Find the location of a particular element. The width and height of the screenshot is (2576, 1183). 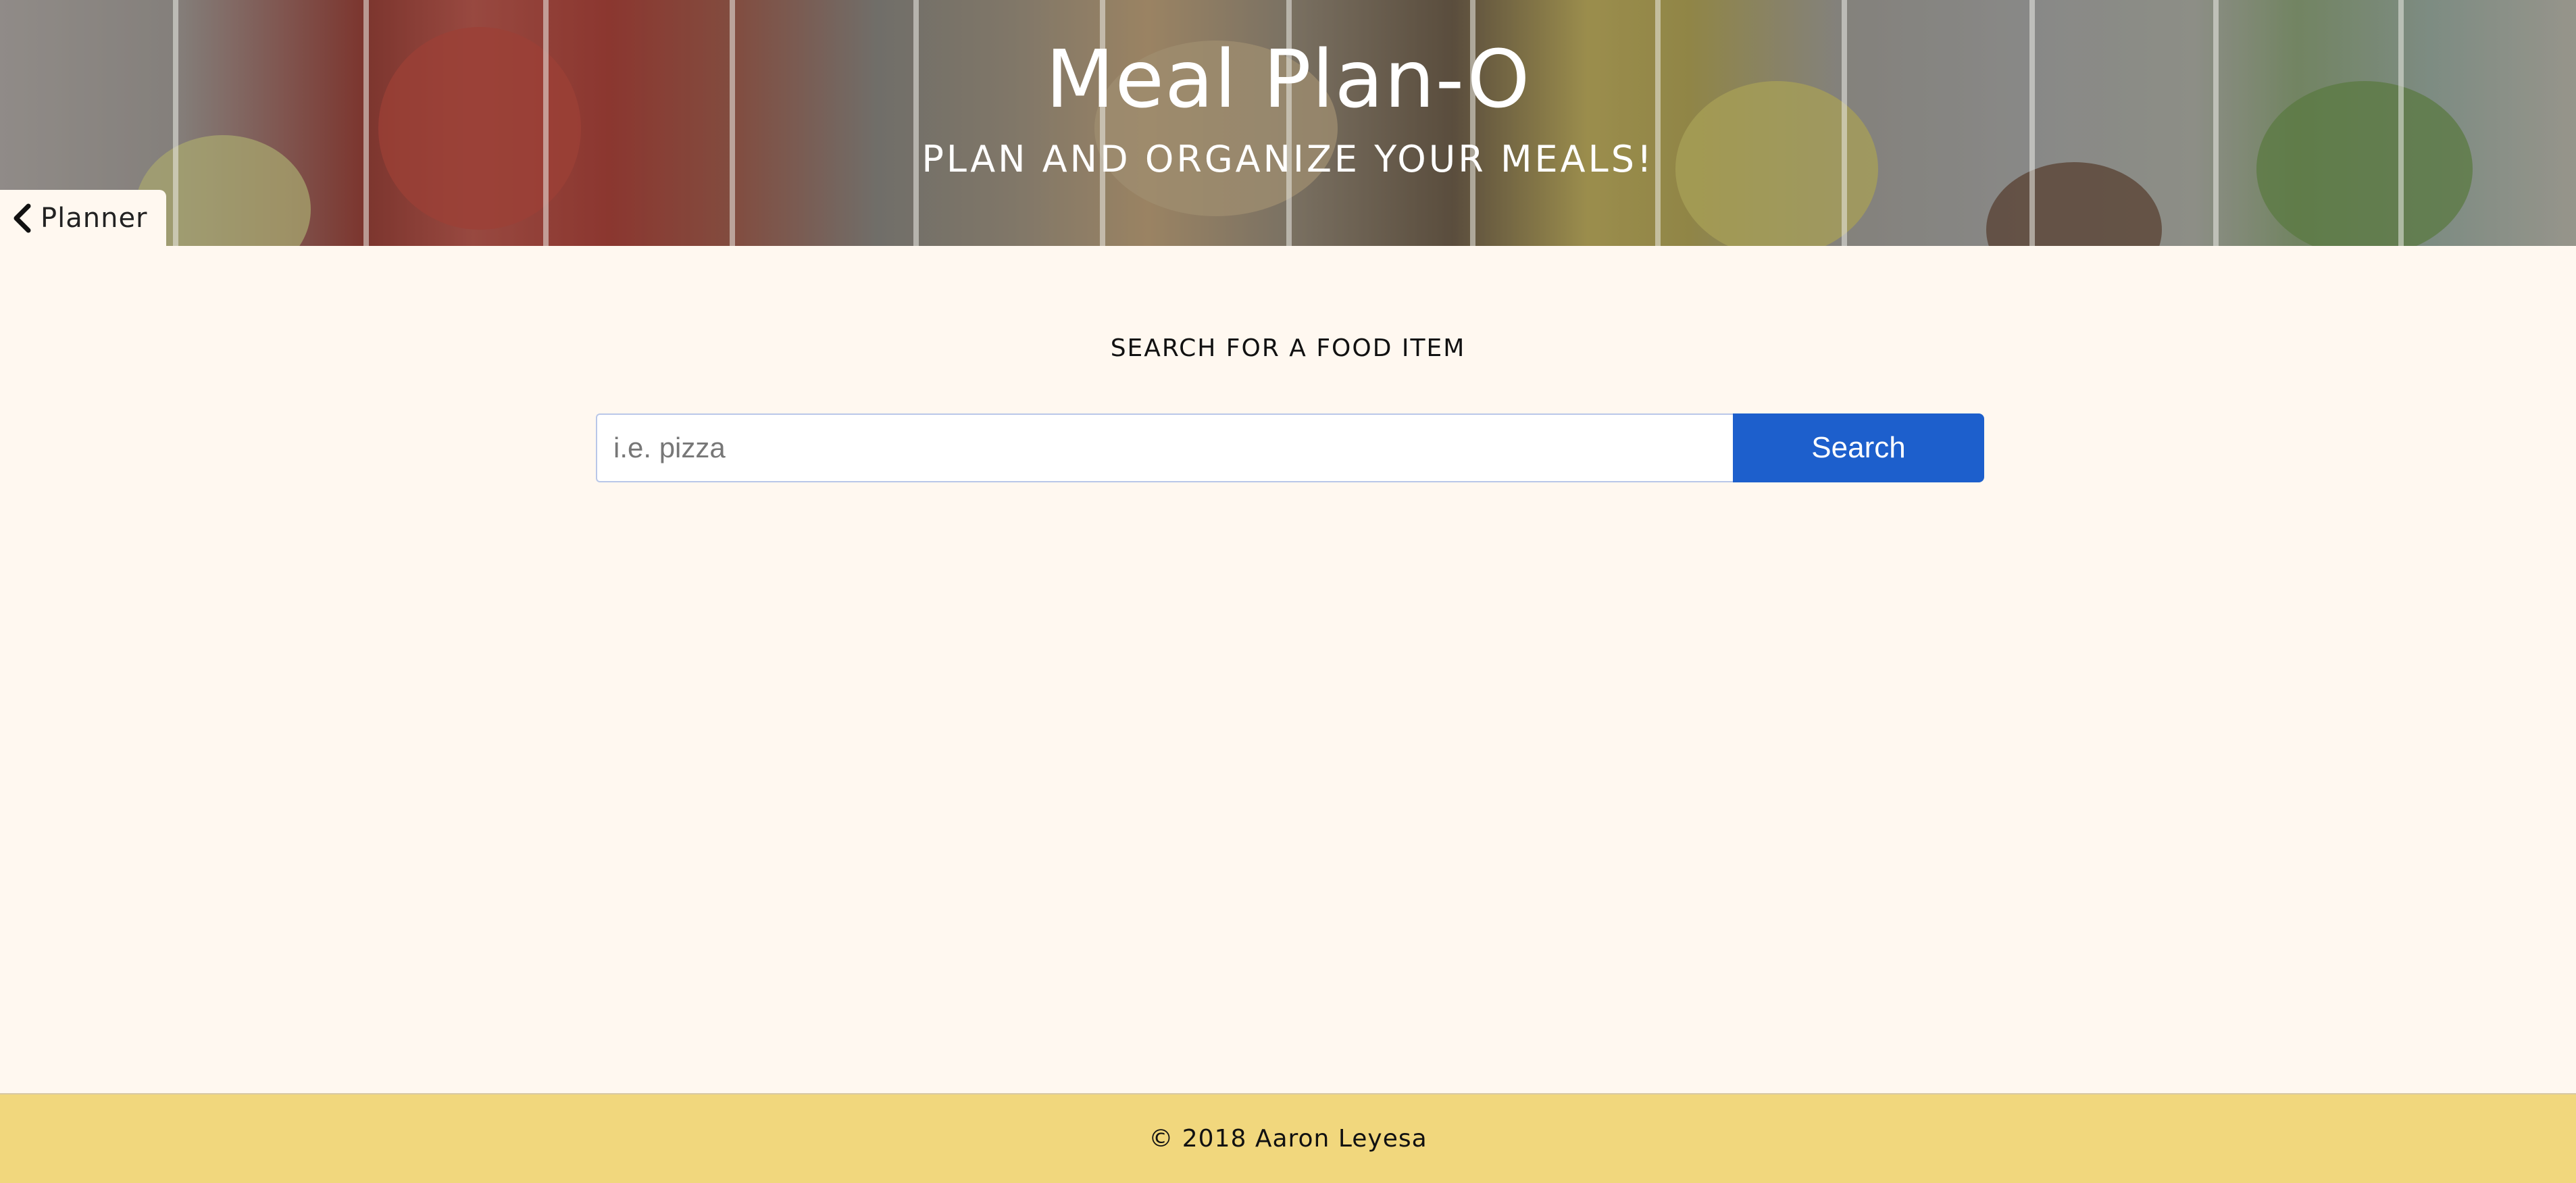

footer: © 2018 Aaron Leyesa is located at coordinates (1288, 1138).